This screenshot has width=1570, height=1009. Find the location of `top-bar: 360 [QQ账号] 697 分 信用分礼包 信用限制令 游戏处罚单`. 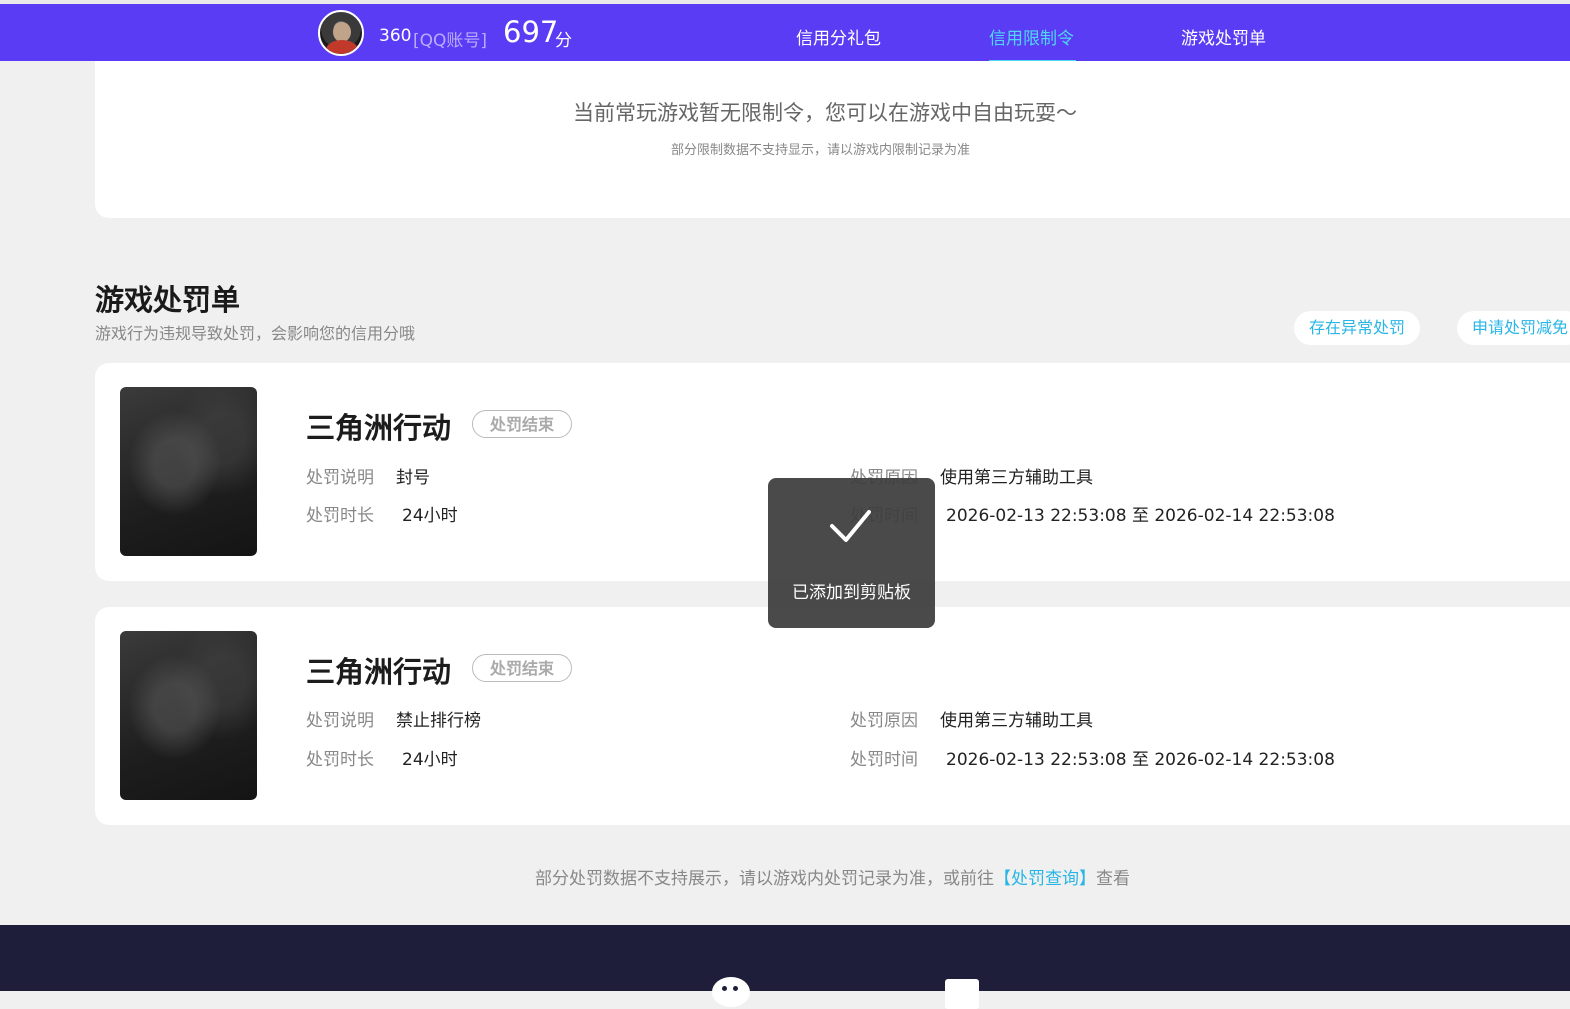

top-bar: 360 [QQ账号] 697 分 信用分礼包 信用限制令 游戏处罚单 is located at coordinates (785, 31).